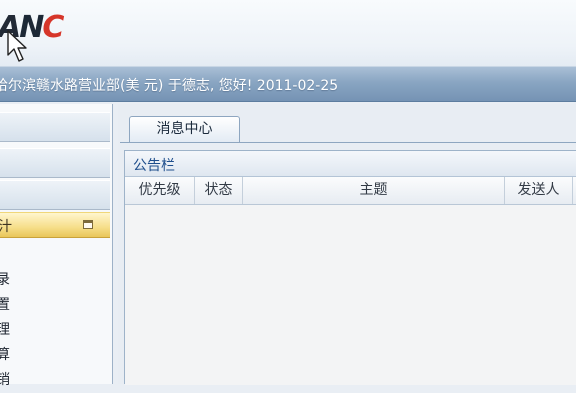 This screenshot has height=393, width=576. Describe the element at coordinates (374, 190) in the screenshot. I see `column-header-subject: 主题` at that location.